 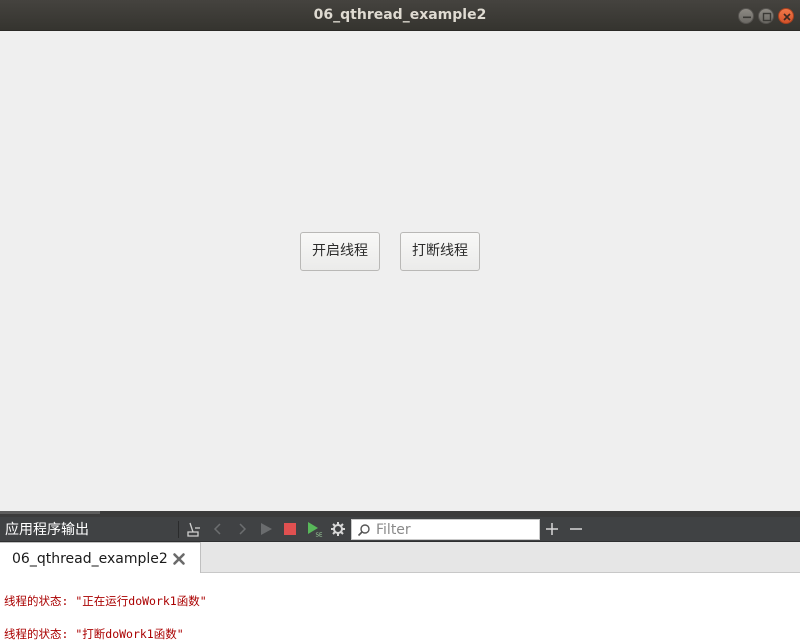 I want to click on output-pane-toolbar: 应用程序输出 SE, so click(x=400, y=529).